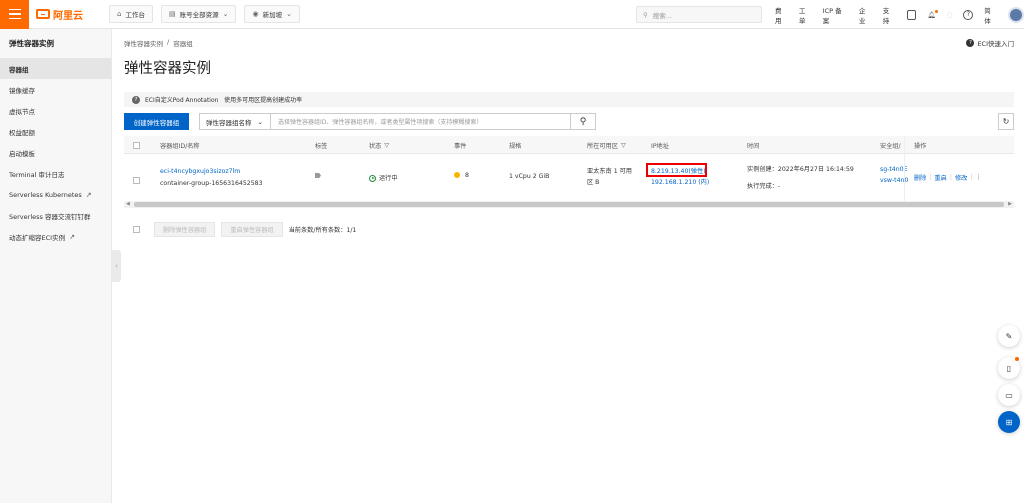  I want to click on workbench-button: ⌂ 工作台, so click(131, 14).